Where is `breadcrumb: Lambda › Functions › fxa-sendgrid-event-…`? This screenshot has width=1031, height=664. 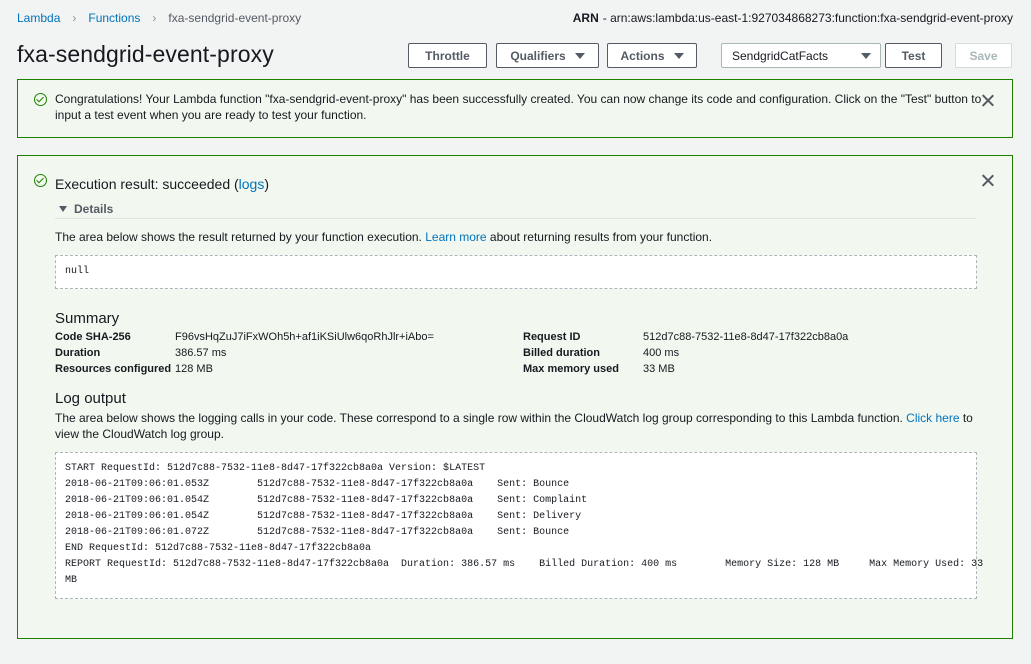
breadcrumb: Lambda › Functions › fxa-sendgrid-event-… is located at coordinates (159, 18).